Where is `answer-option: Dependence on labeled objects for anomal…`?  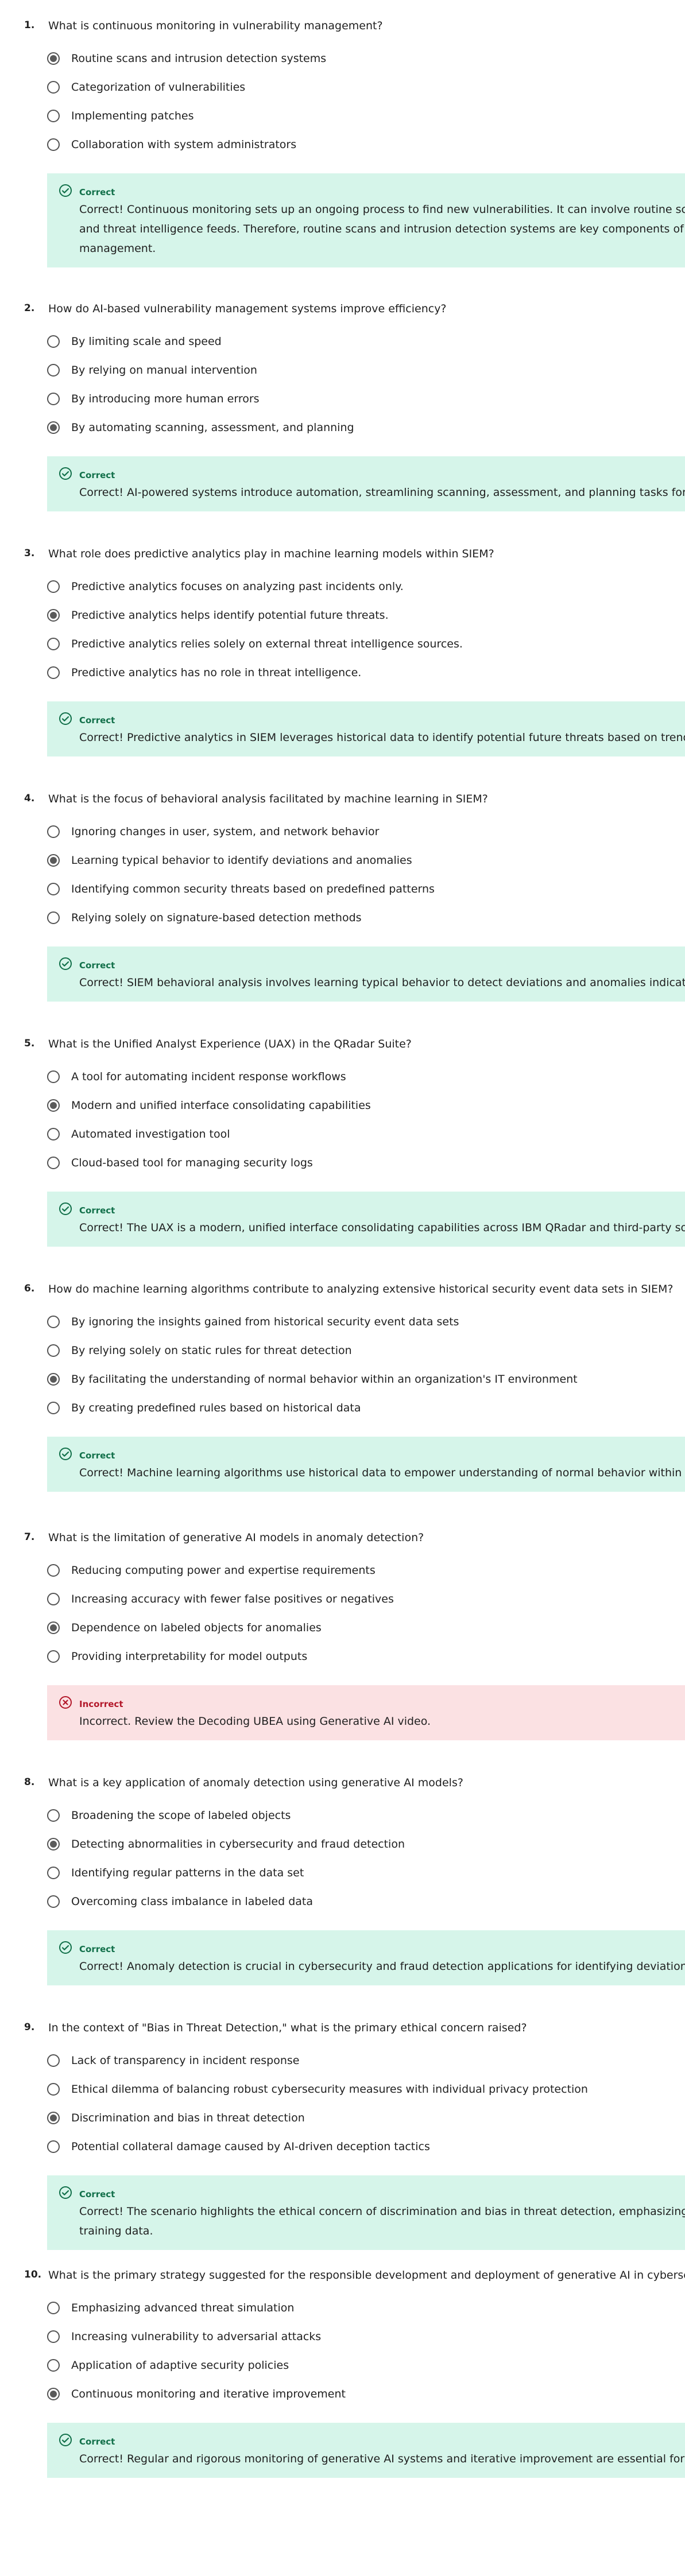
answer-option: Dependence on labeled objects for anomal… is located at coordinates (185, 1627).